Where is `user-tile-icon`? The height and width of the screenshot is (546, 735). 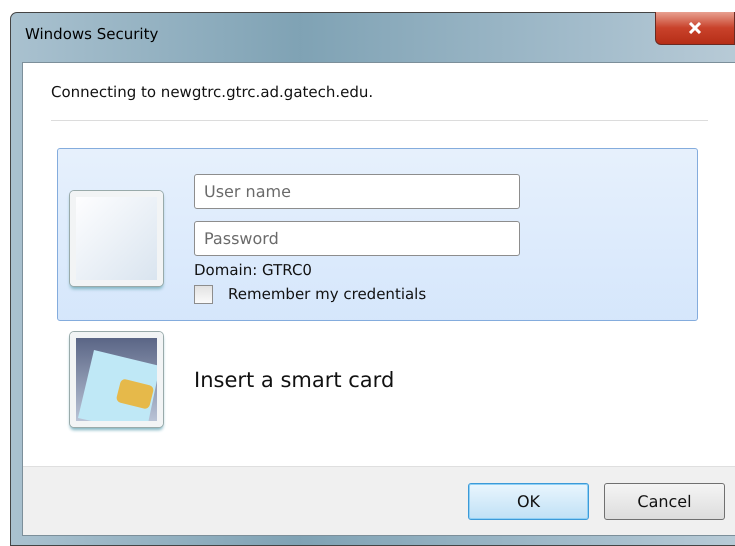 user-tile-icon is located at coordinates (116, 238).